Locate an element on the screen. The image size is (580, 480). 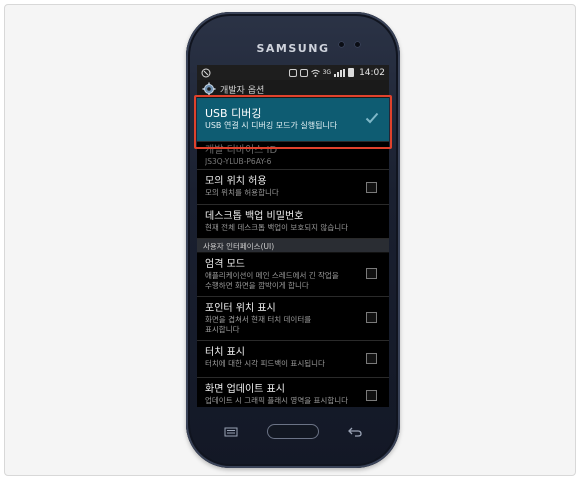
section-header-ui: 사용자 인터페이스(UI) is located at coordinates (293, 246).